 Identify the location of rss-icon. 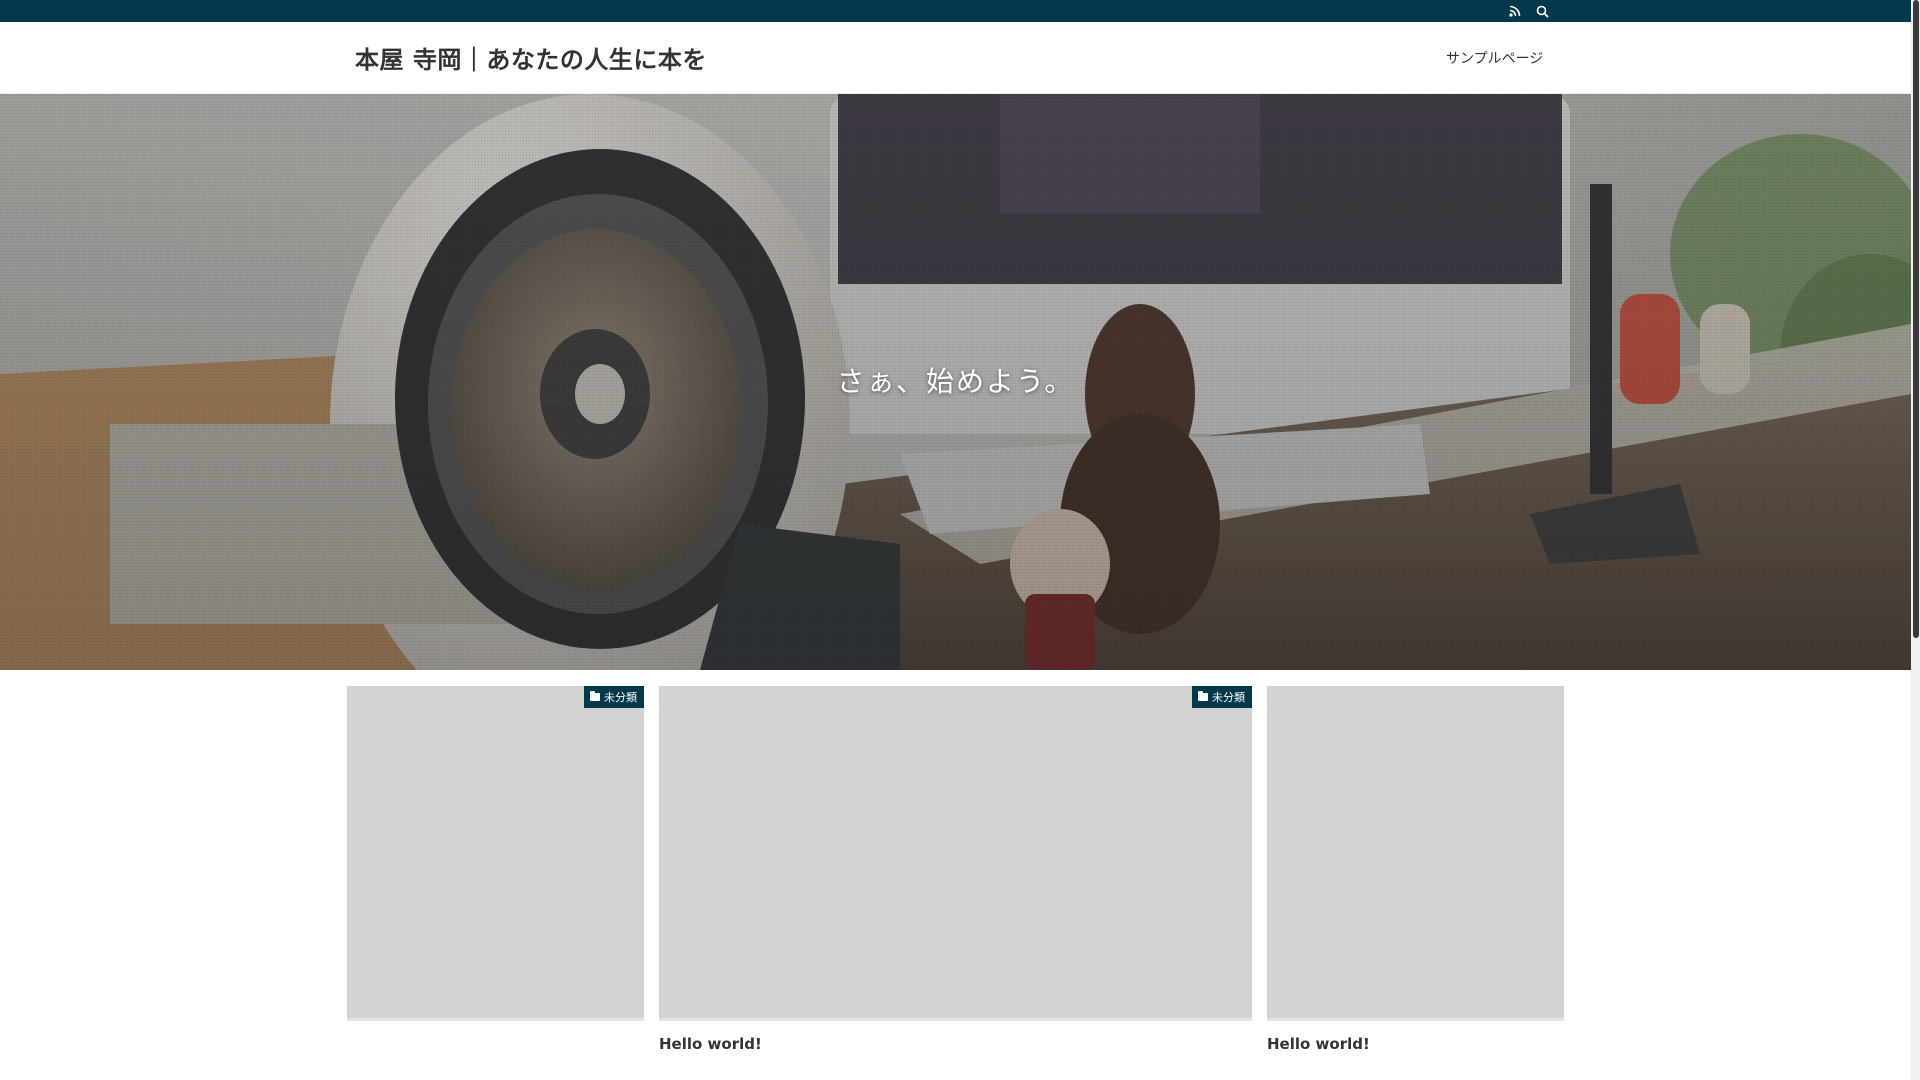
(1515, 11).